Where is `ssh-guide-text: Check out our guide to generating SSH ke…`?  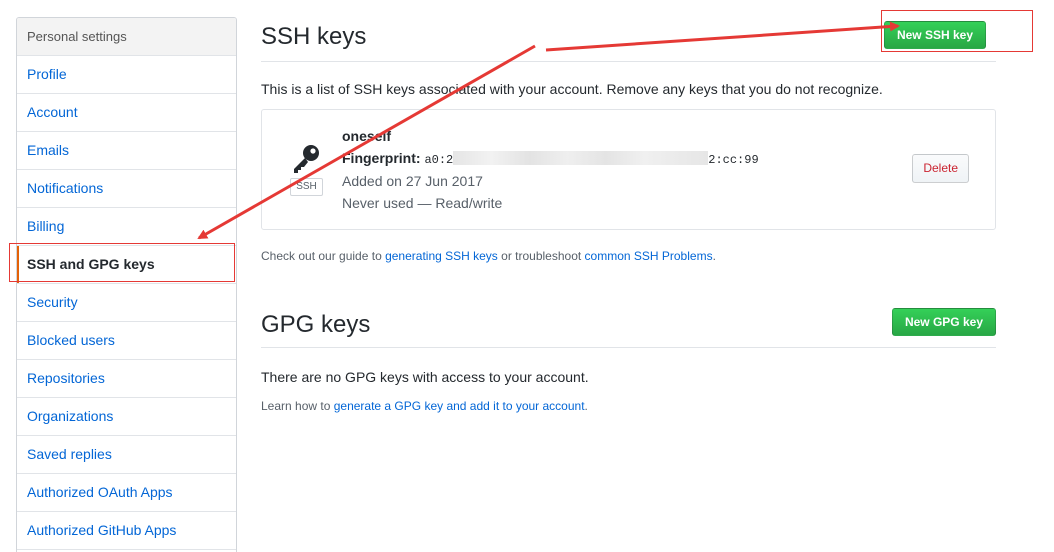 ssh-guide-text: Check out our guide to generating SSH ke… is located at coordinates (488, 256).